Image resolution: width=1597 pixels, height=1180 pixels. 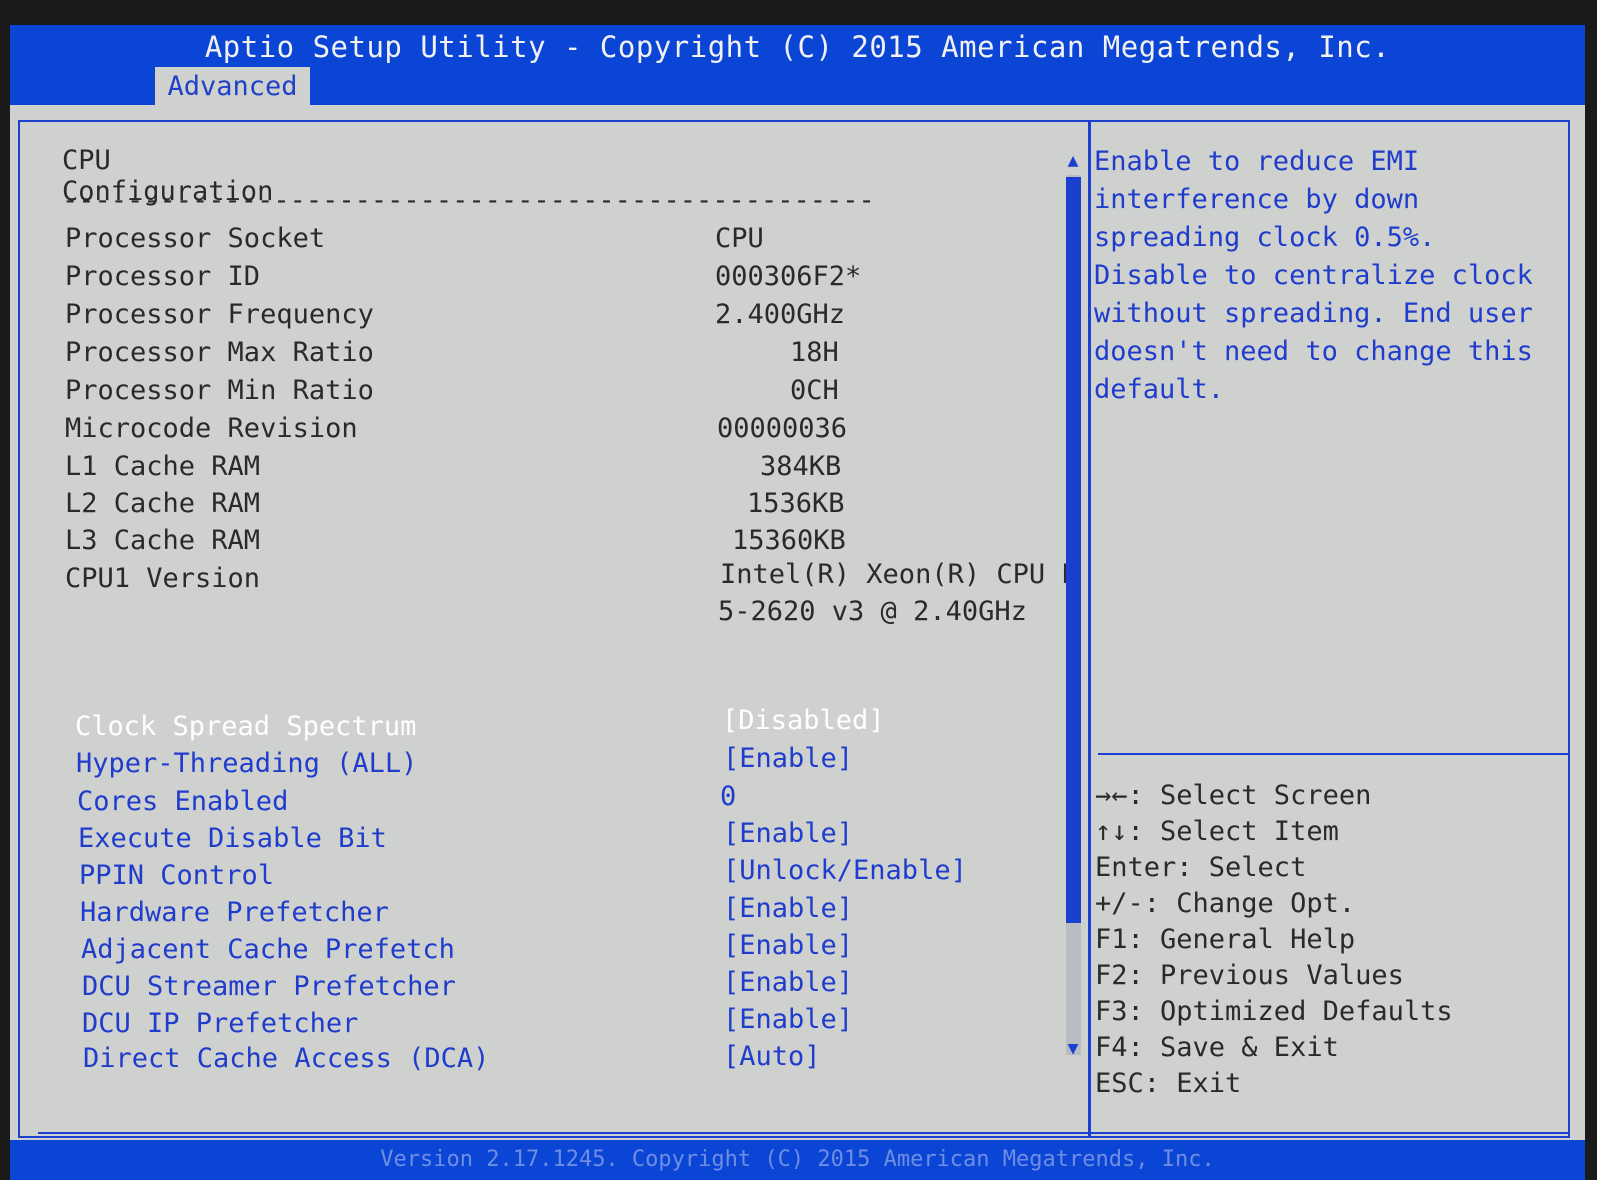 What do you see at coordinates (803, 720) in the screenshot?
I see `option-value: [Disabled]` at bounding box center [803, 720].